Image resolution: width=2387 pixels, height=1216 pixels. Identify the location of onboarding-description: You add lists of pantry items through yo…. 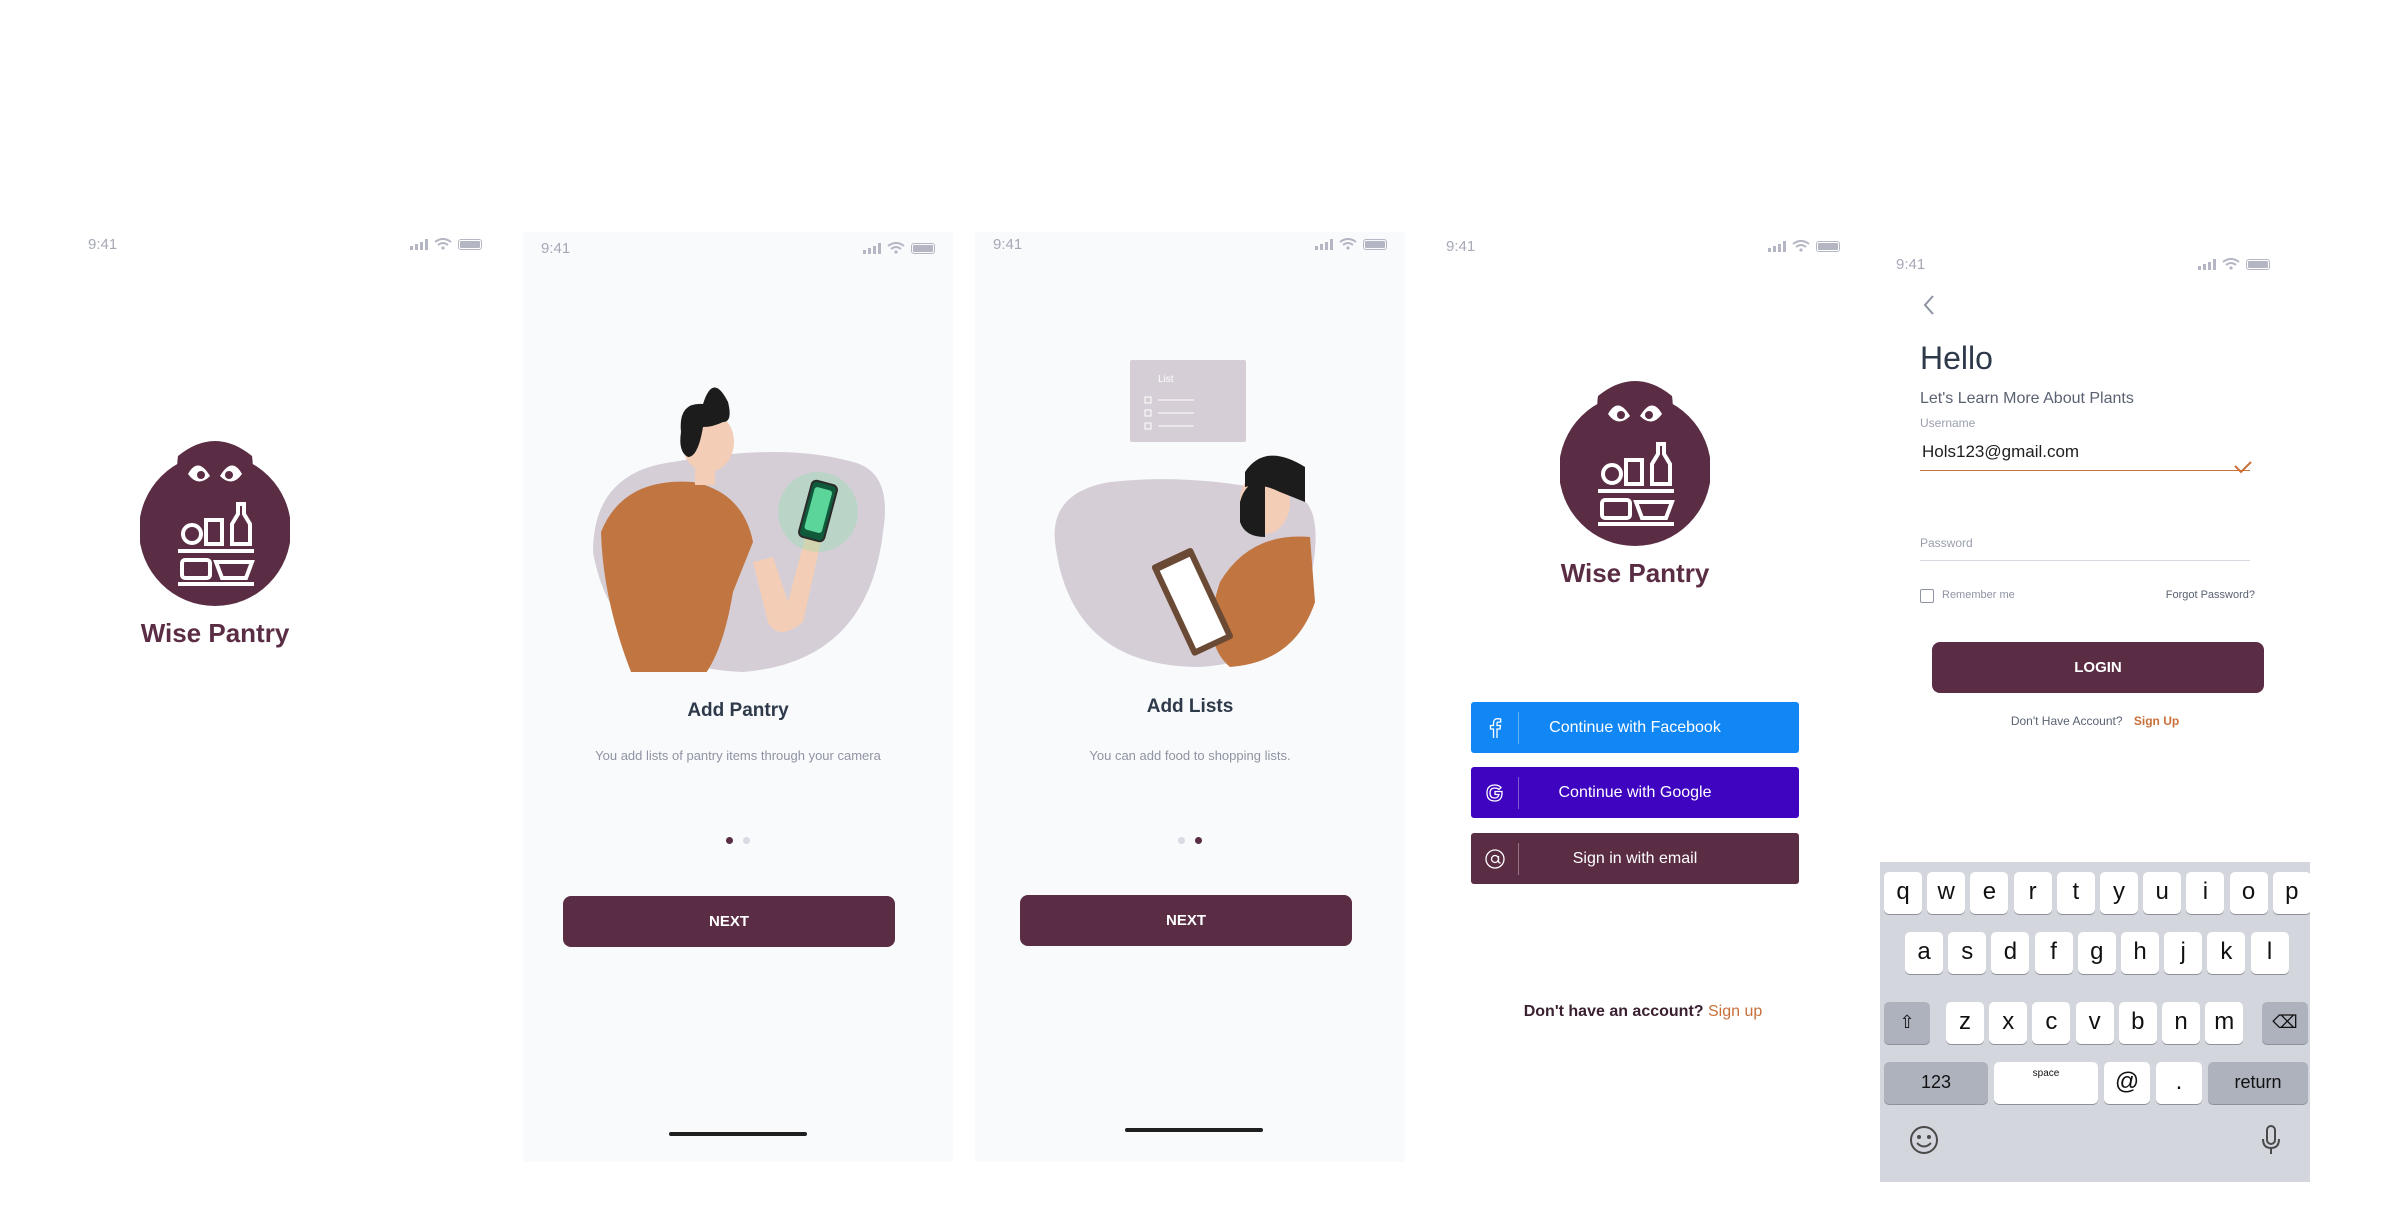
(738, 755).